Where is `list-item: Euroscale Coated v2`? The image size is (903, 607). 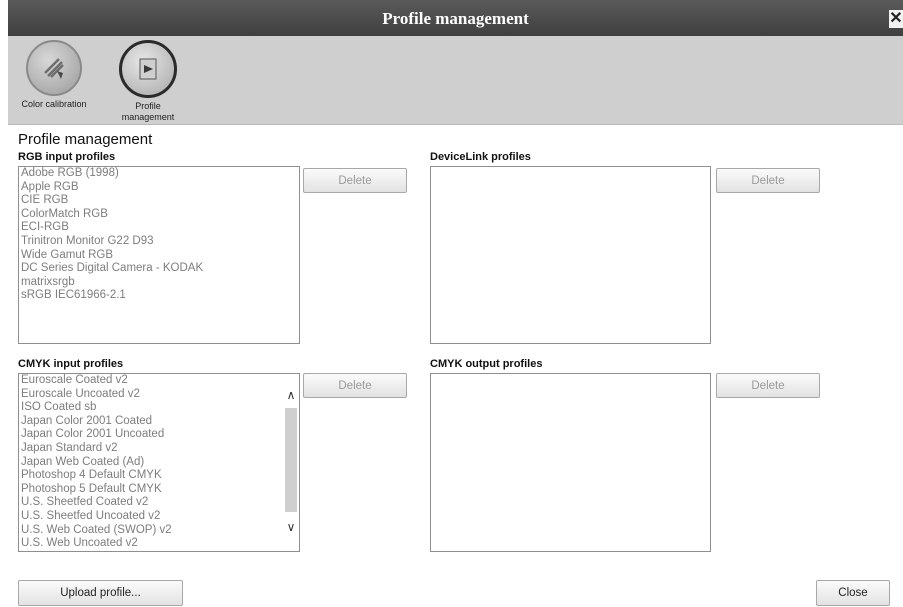 list-item: Euroscale Coated v2 is located at coordinates (151, 381).